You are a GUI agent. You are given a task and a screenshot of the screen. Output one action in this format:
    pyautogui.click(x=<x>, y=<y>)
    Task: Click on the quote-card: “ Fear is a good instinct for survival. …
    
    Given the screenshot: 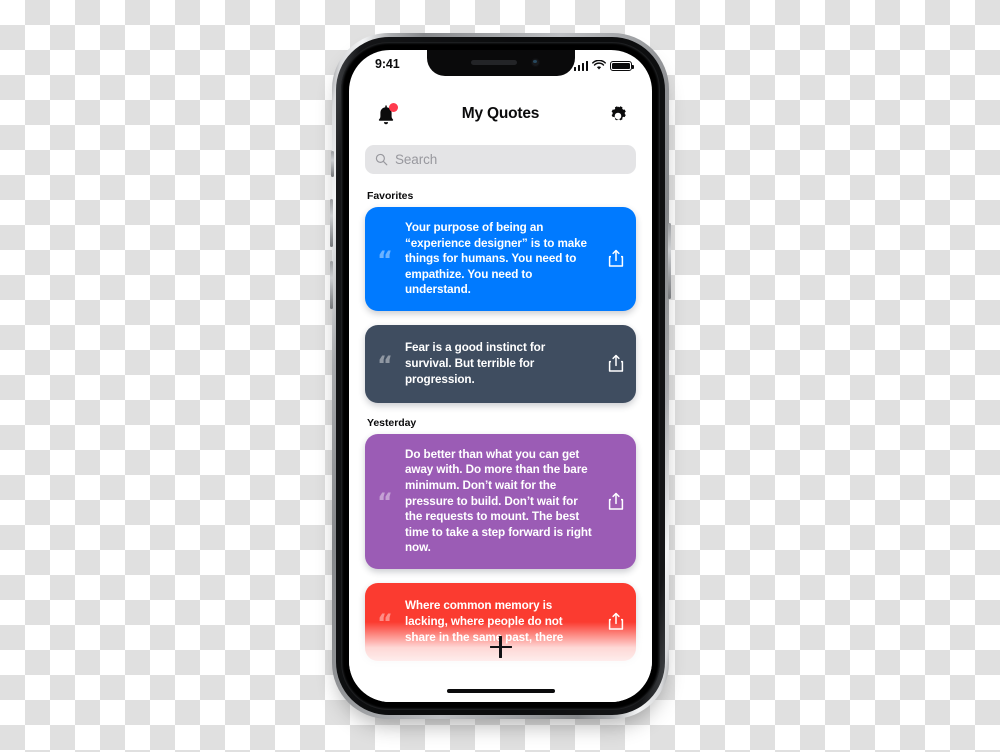 What is the action you would take?
    pyautogui.click(x=500, y=363)
    